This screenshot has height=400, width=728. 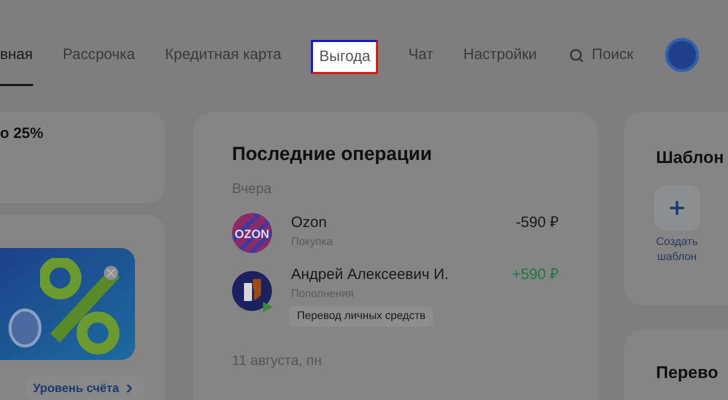 What do you see at coordinates (332, 155) in the screenshot?
I see `operations-title: Последние операции` at bounding box center [332, 155].